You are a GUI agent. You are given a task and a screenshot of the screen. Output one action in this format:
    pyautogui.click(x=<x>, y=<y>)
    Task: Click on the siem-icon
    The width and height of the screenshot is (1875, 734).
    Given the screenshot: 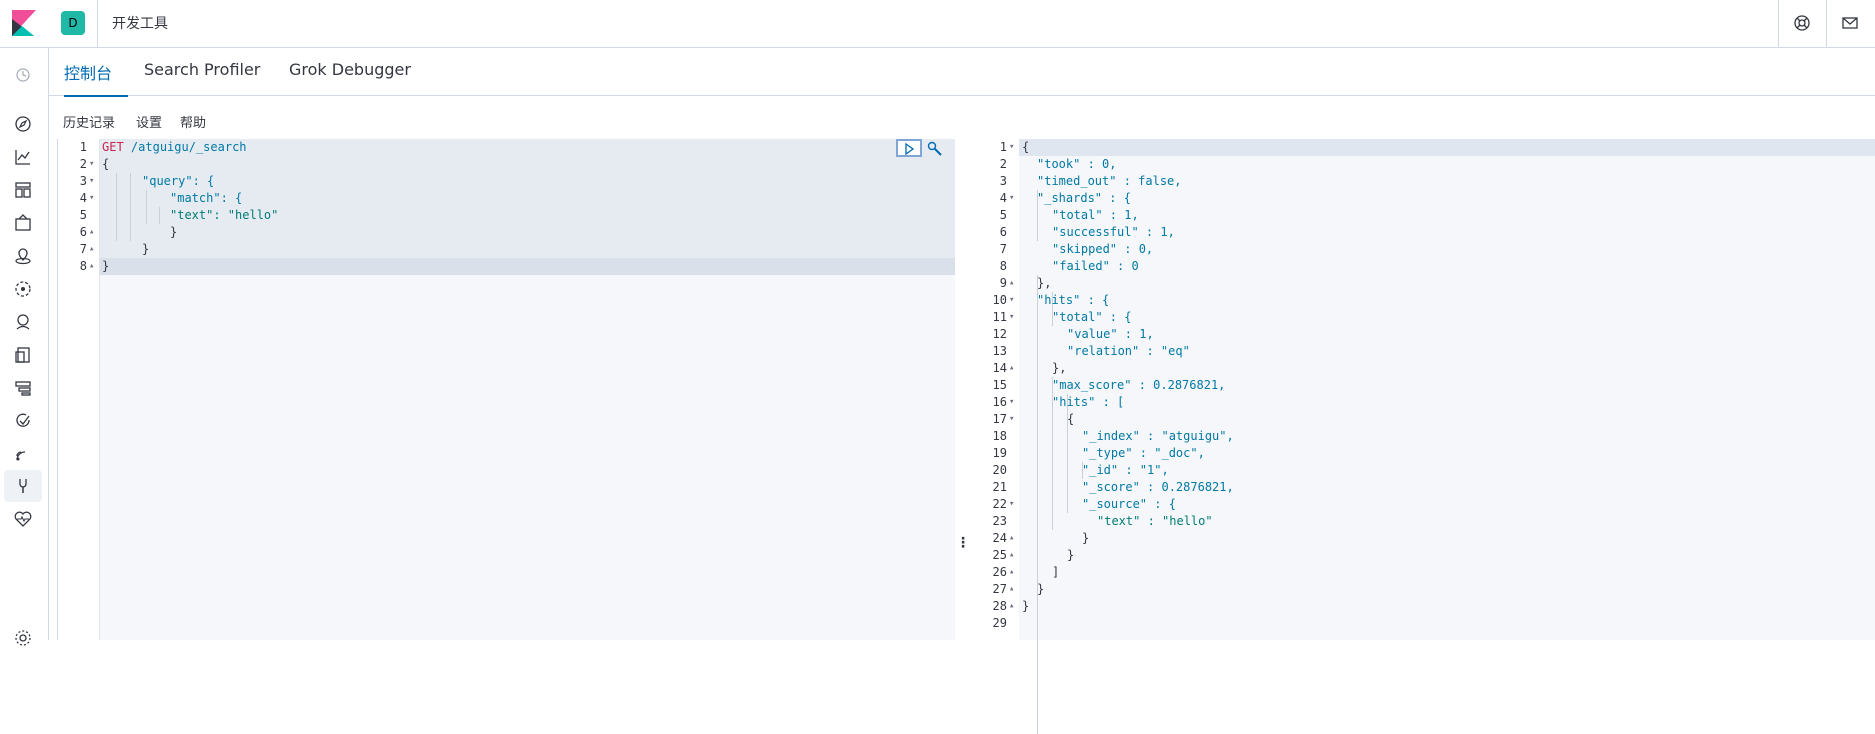 What is the action you would take?
    pyautogui.click(x=23, y=454)
    